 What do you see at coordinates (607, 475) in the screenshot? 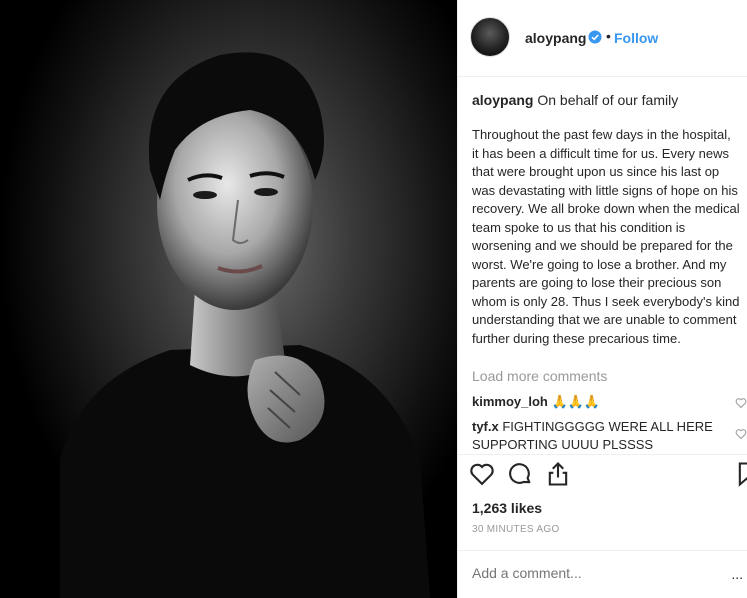
I see `action-bar` at bounding box center [607, 475].